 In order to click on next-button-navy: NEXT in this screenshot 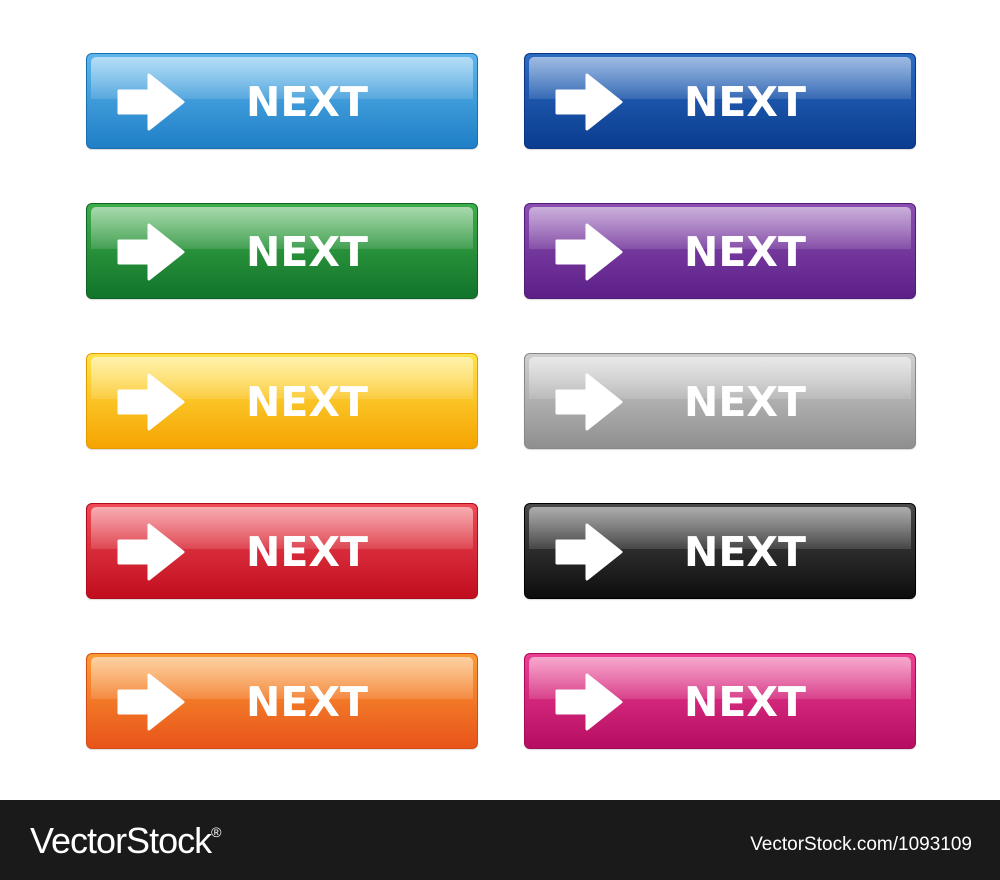, I will do `click(720, 101)`.